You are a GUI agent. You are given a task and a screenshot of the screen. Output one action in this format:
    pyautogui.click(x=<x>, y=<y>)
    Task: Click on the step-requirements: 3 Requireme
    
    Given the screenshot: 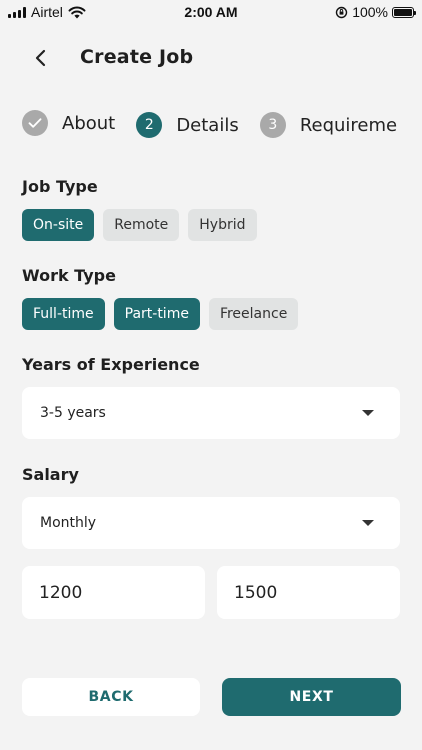 What is the action you would take?
    pyautogui.click(x=328, y=125)
    